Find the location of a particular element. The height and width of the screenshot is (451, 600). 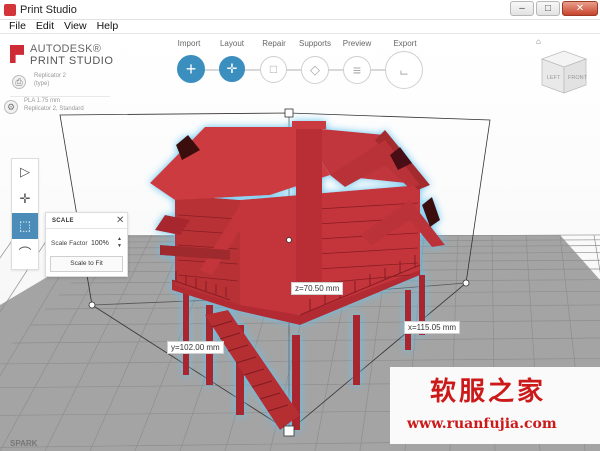

workflow-layout-button: ✛ is located at coordinates (232, 69).